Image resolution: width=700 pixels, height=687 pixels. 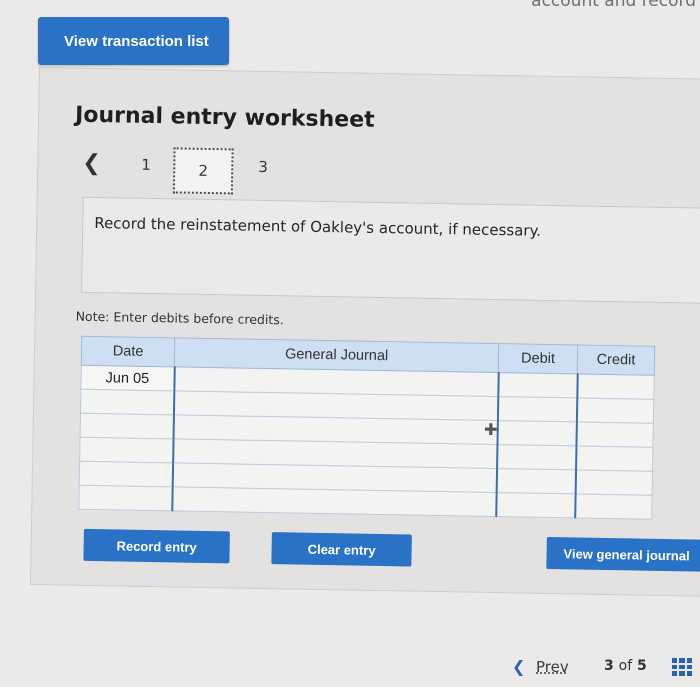 What do you see at coordinates (642, 666) in the screenshot?
I see `page-total: 5` at bounding box center [642, 666].